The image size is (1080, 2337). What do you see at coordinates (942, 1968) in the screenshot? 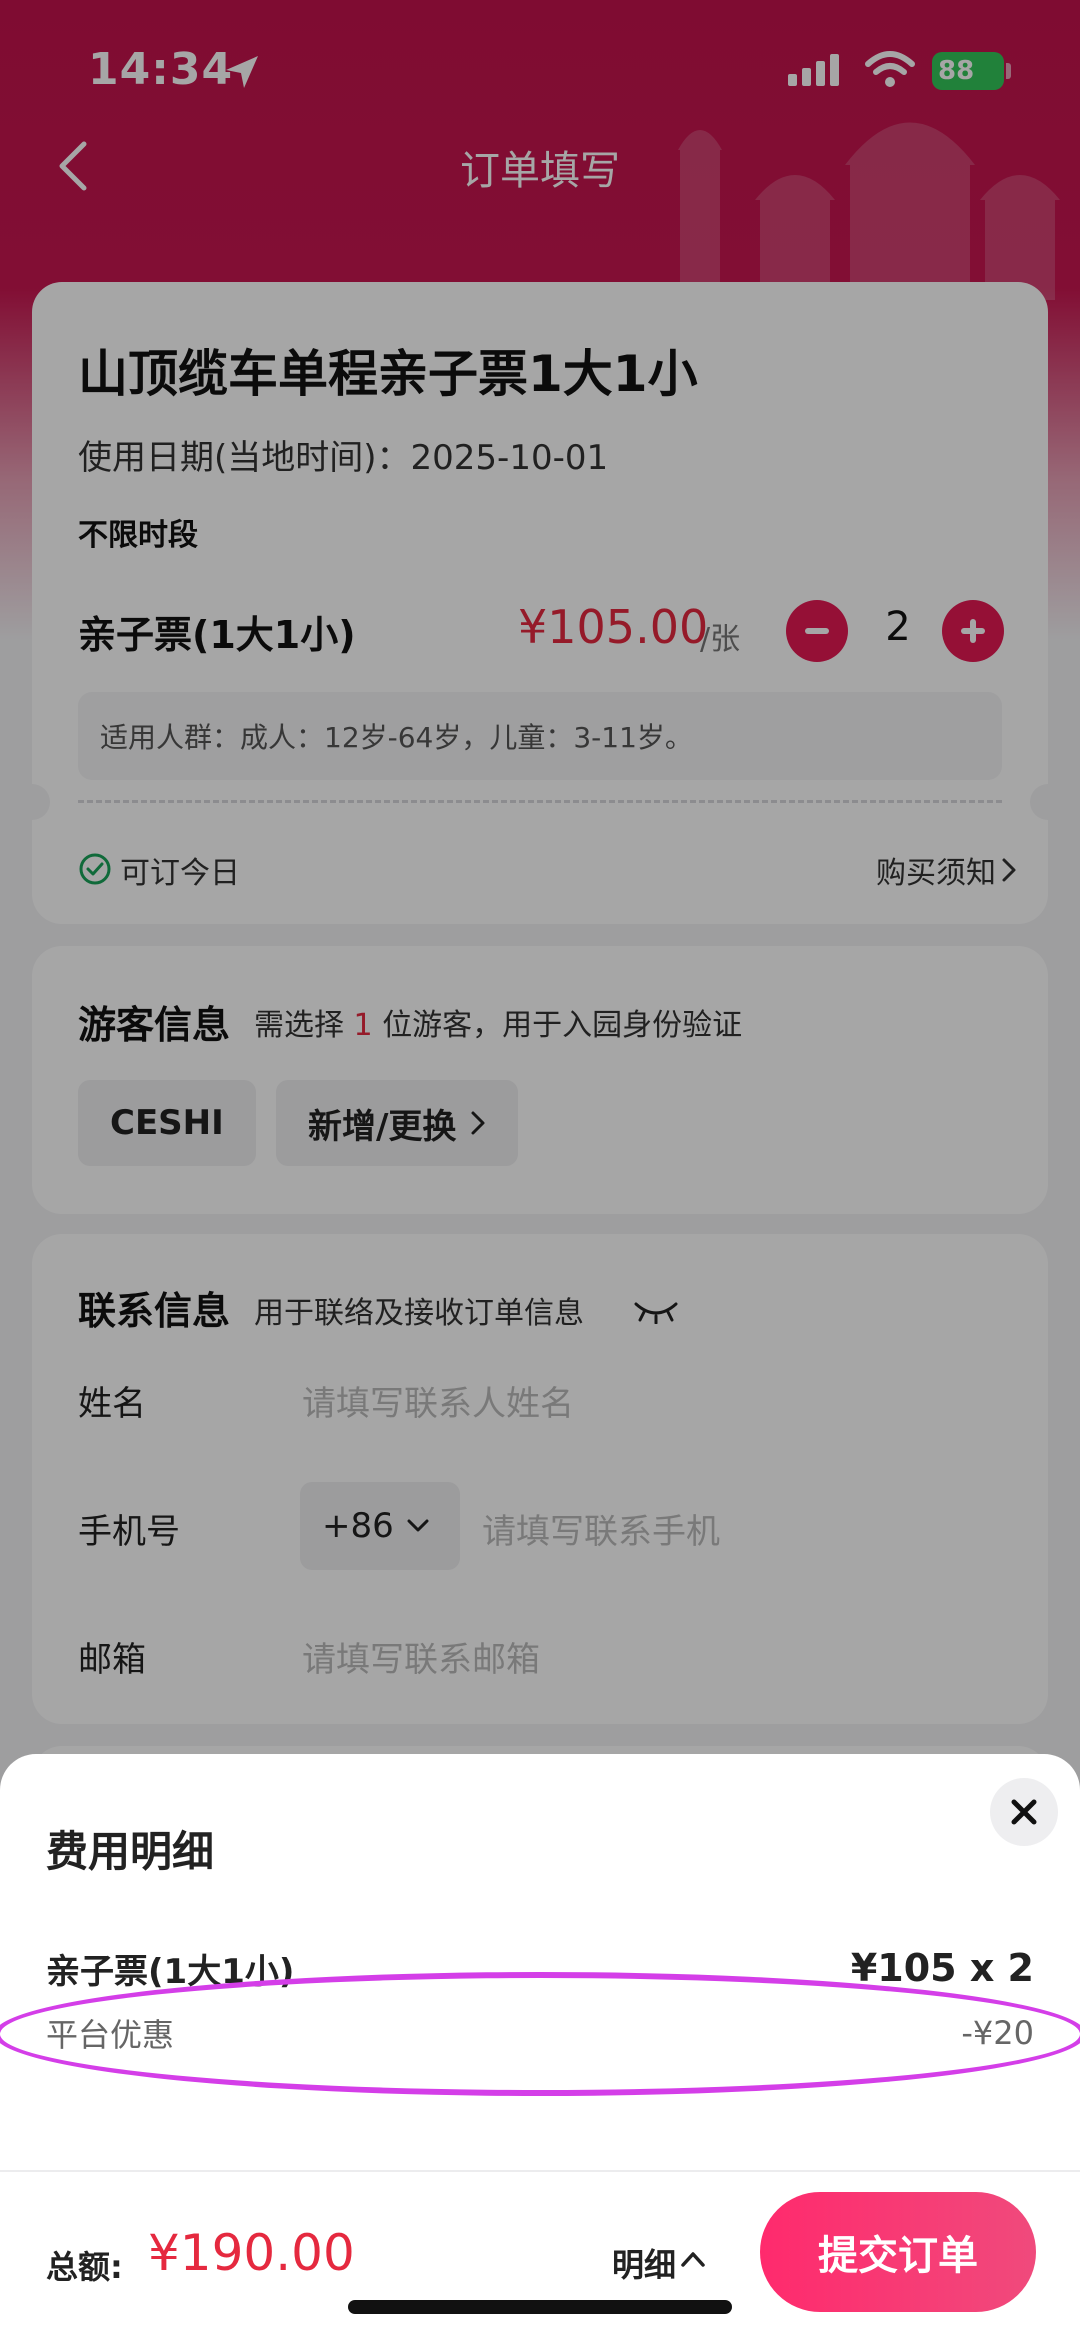
I see `fee-item-value: ¥105 x 2` at bounding box center [942, 1968].